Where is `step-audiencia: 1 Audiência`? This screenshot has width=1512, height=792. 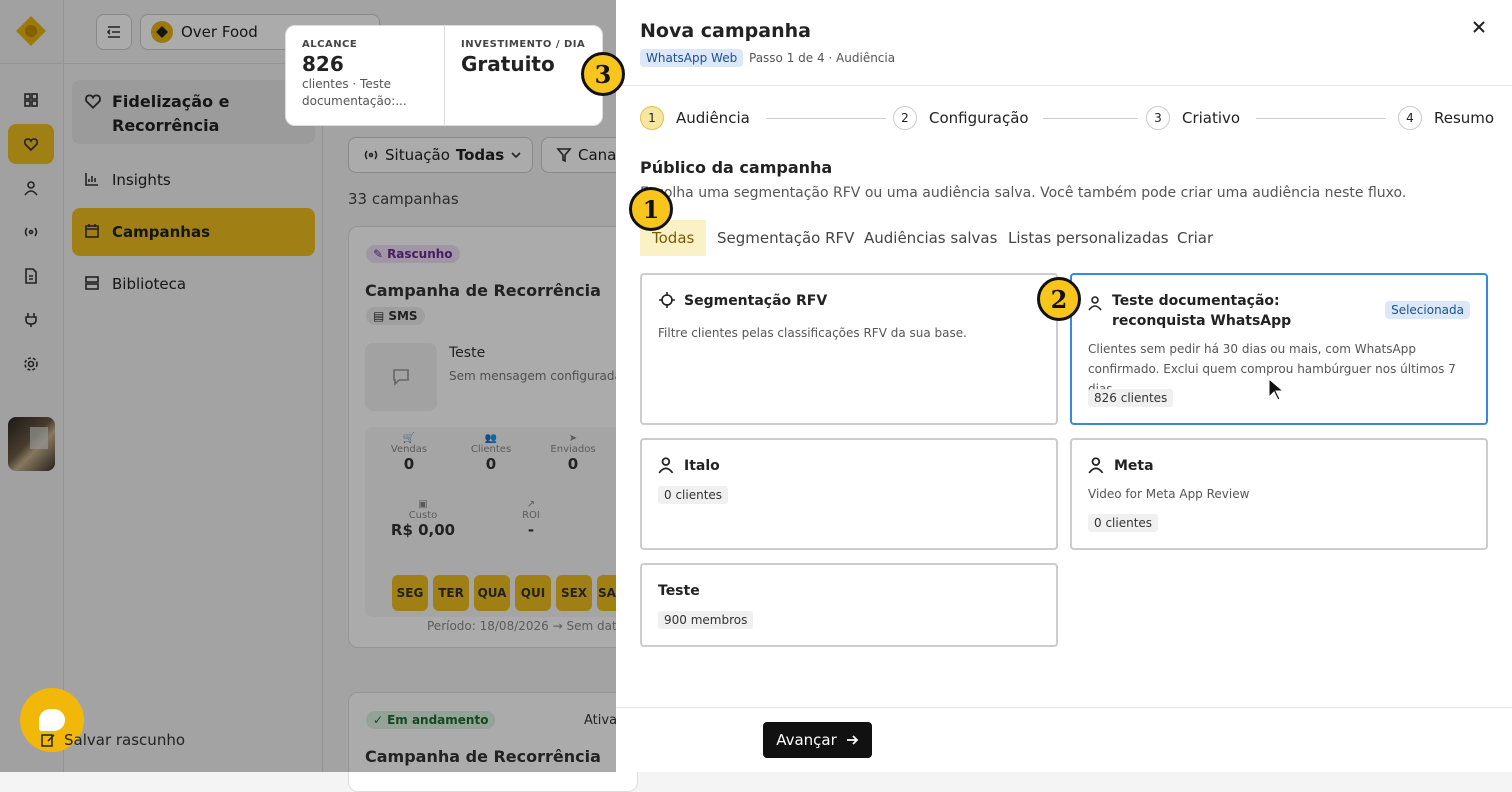 step-audiencia: 1 Audiência is located at coordinates (695, 118).